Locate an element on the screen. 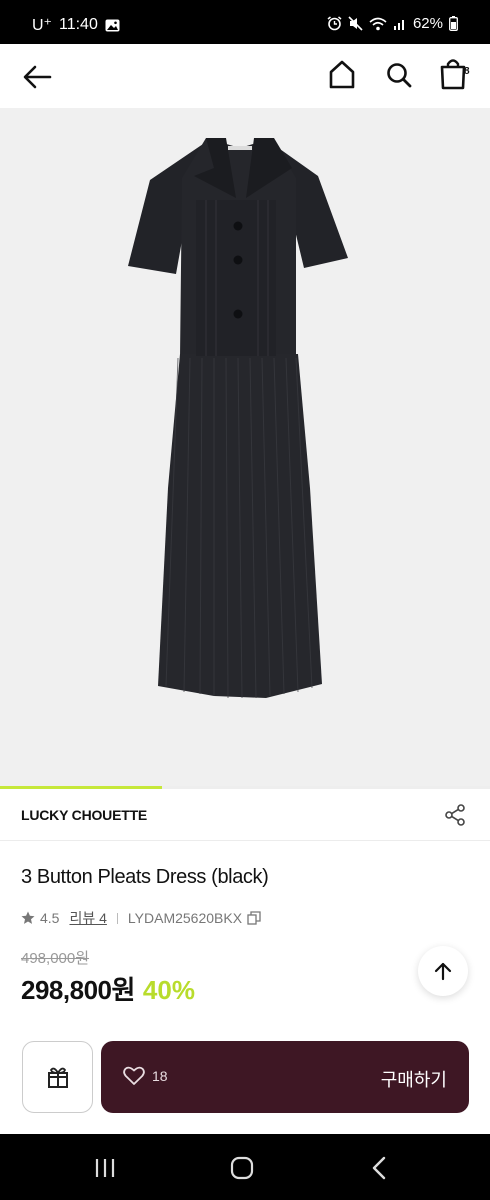 This screenshot has height=1200, width=490. arrow-up-icon is located at coordinates (443, 971).